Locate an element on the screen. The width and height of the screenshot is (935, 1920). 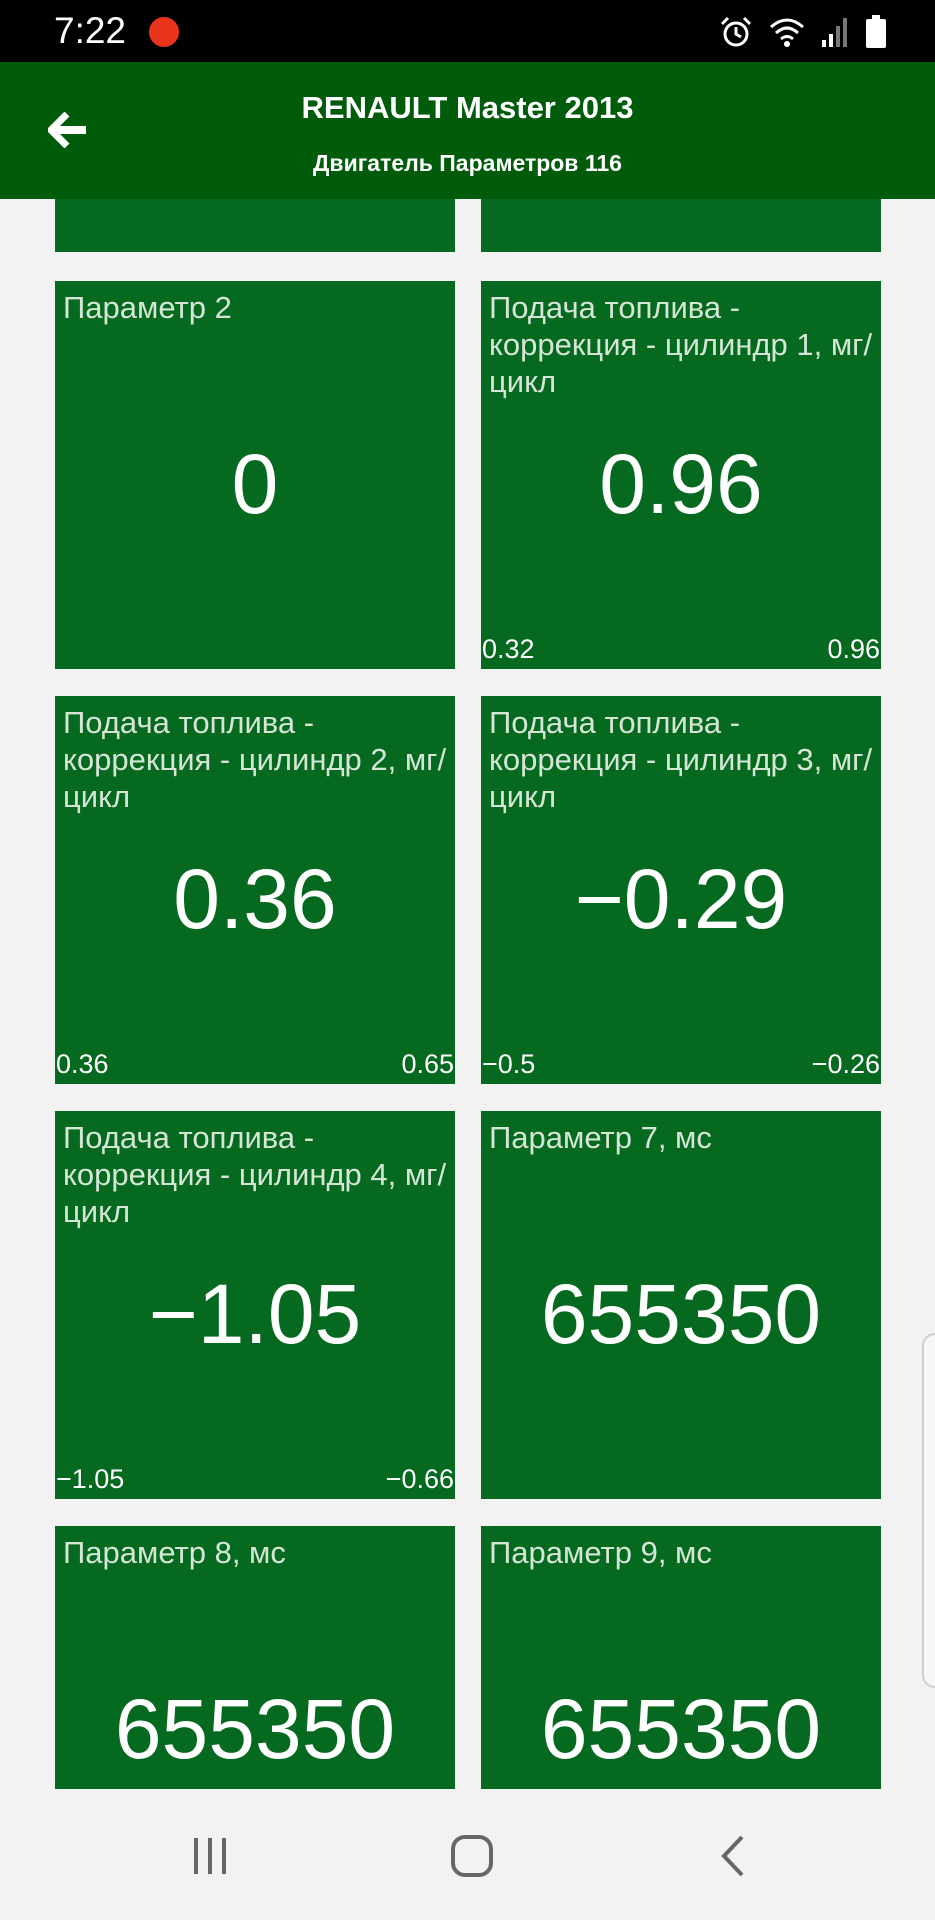
recents-button is located at coordinates (210, 1856).